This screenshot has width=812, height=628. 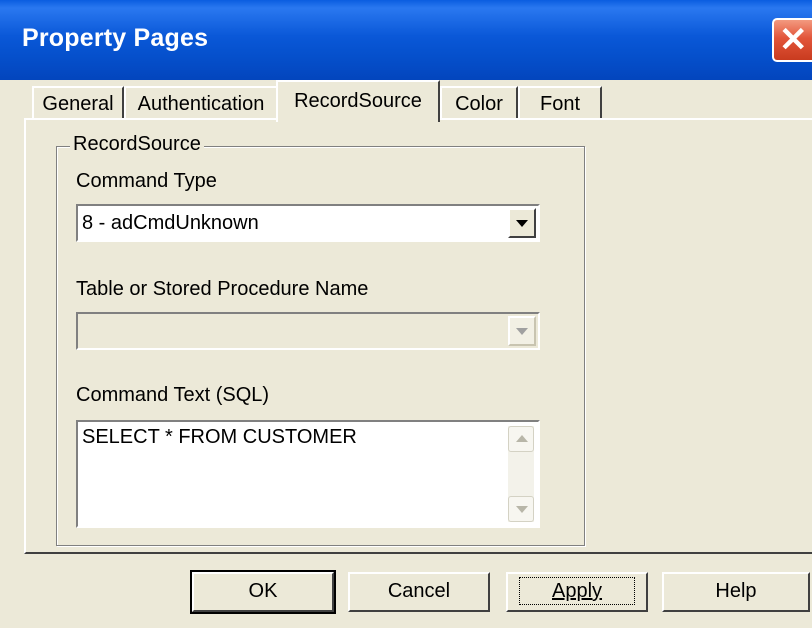 What do you see at coordinates (263, 592) in the screenshot?
I see `ok-button: OK` at bounding box center [263, 592].